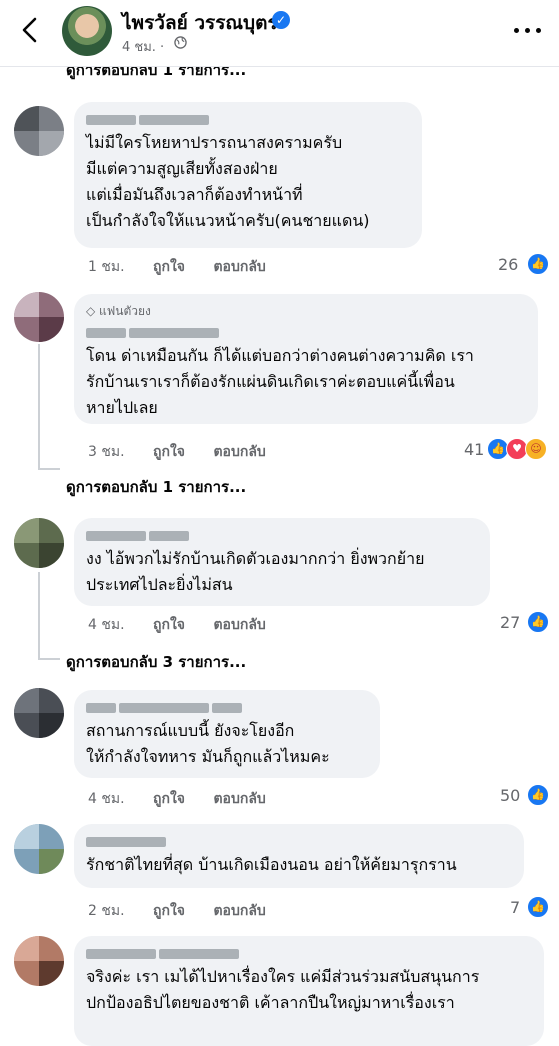 The height and width of the screenshot is (1046, 559). Describe the element at coordinates (93, 311) in the screenshot. I see `diamond-icon: ◇` at that location.